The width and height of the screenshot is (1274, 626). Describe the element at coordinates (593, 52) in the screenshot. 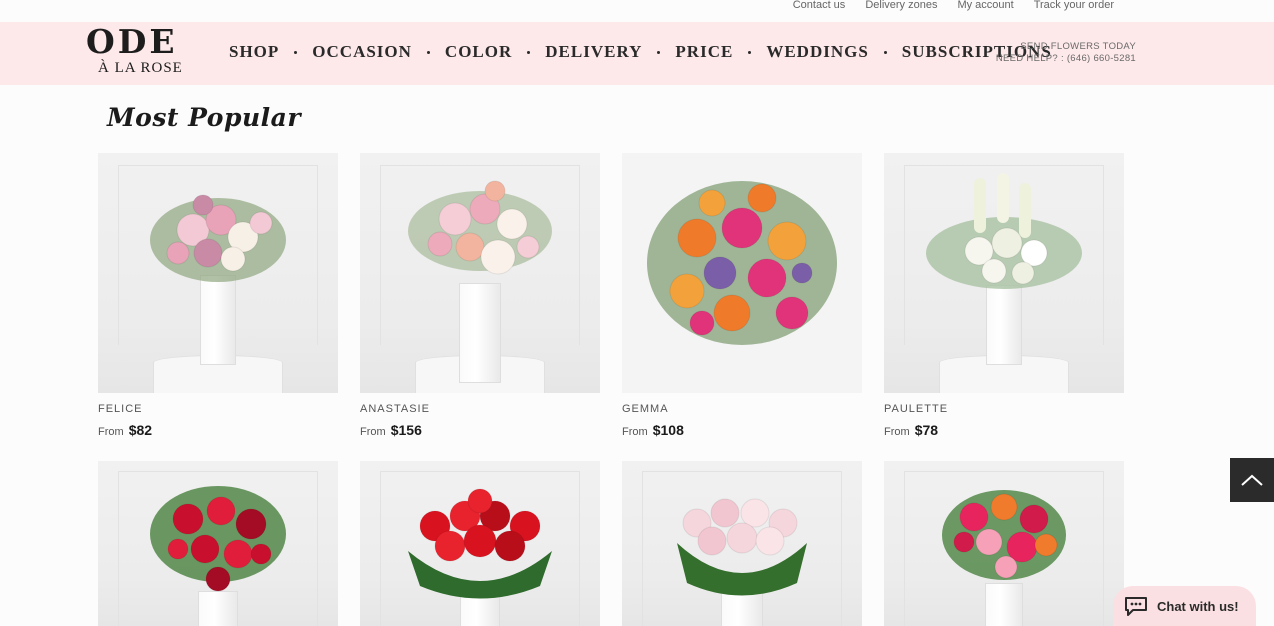

I see `nav-delivery: DELIVERY` at that location.